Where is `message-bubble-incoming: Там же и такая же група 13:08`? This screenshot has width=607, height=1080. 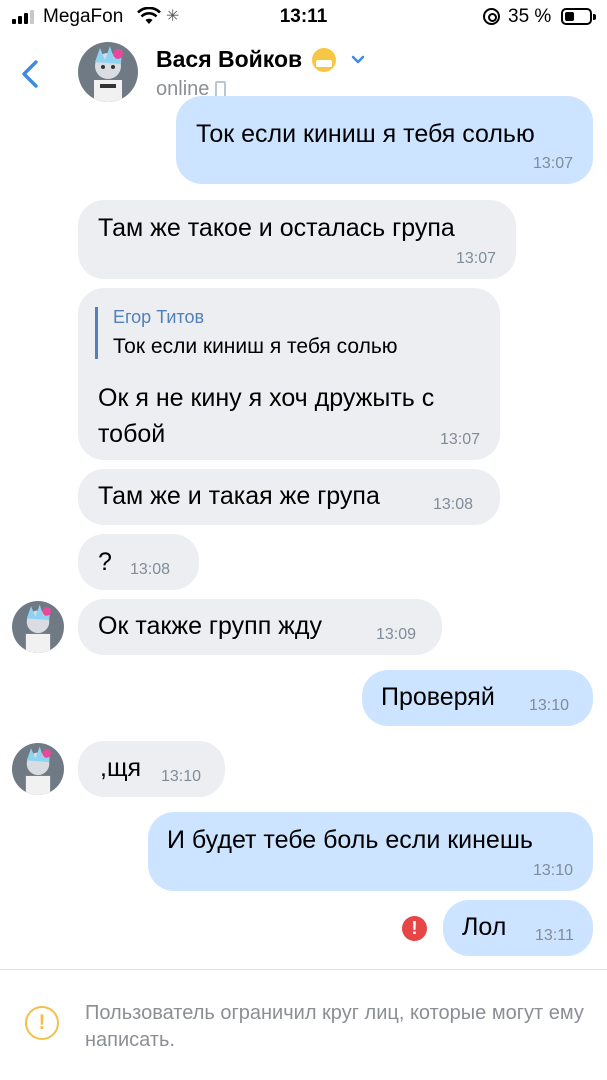 message-bubble-incoming: Там же и такая же група 13:08 is located at coordinates (289, 497).